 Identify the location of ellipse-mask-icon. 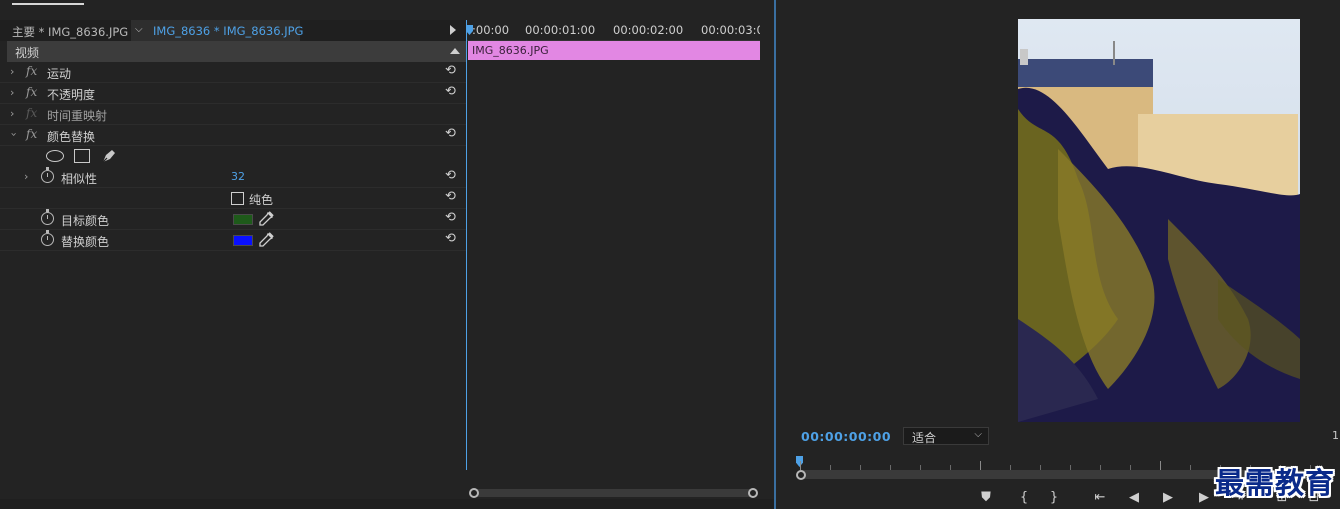
(55, 156).